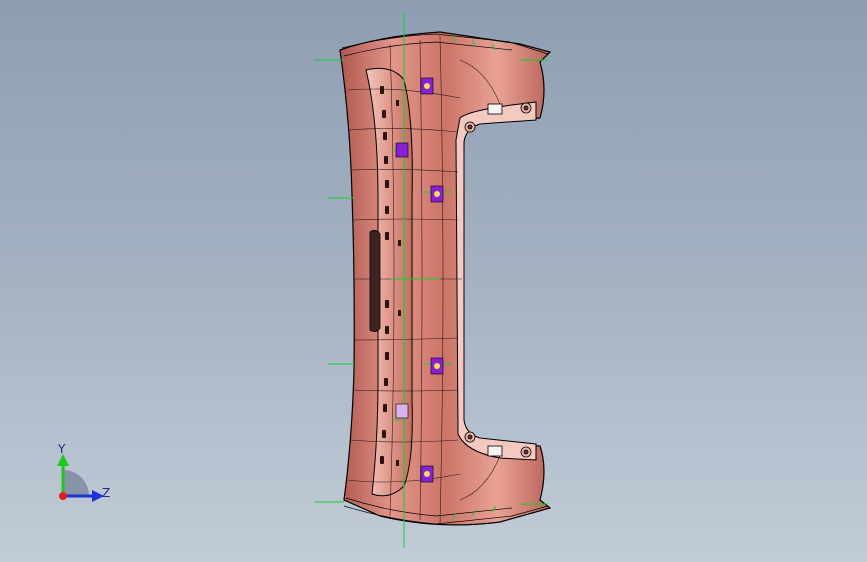 The width and height of the screenshot is (867, 562). Describe the element at coordinates (62, 449) in the screenshot. I see `y-axis-label: Y` at that location.